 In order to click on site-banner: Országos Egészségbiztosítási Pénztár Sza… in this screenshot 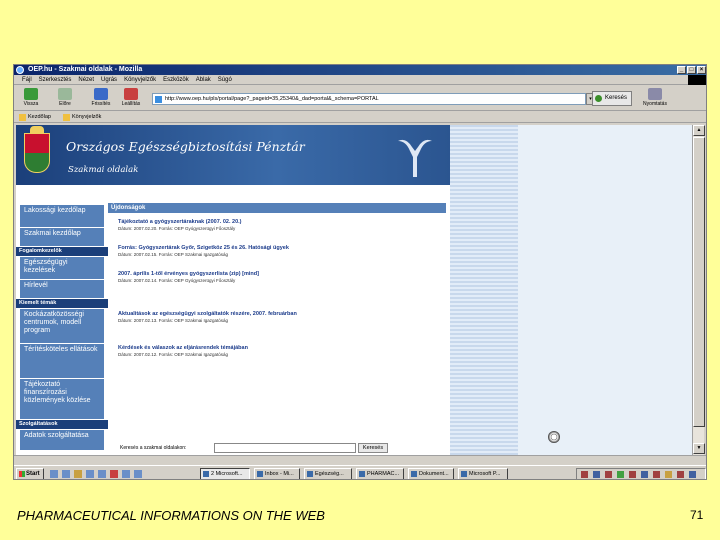, I will do `click(233, 155)`.